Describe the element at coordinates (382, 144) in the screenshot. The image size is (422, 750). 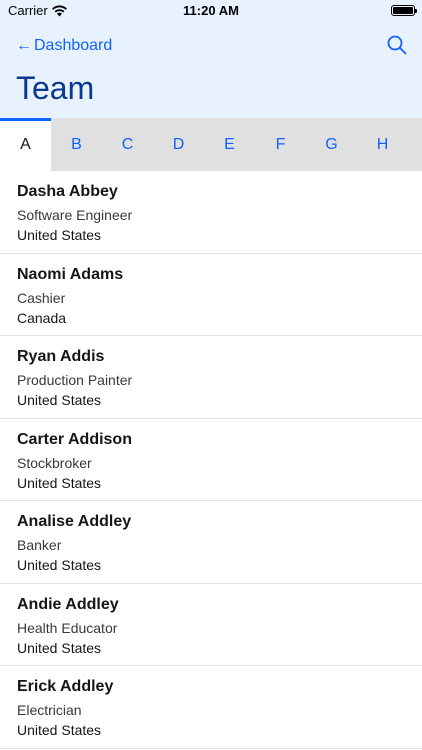
I see `tab-h: H` at that location.